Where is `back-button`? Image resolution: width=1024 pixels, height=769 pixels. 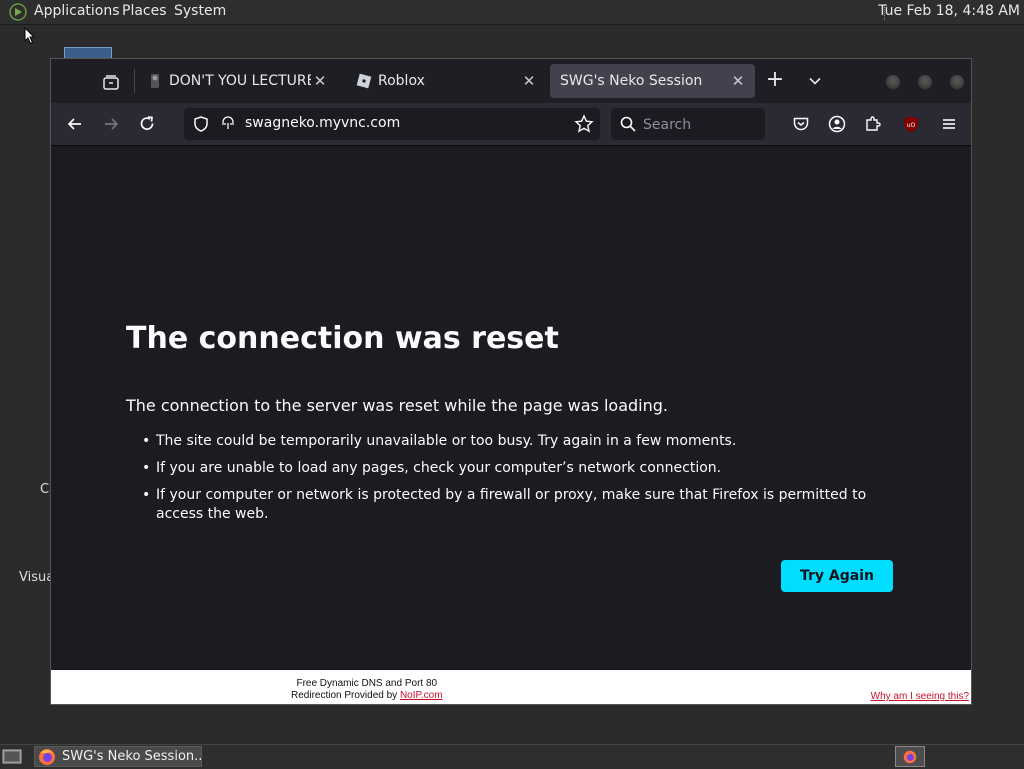 back-button is located at coordinates (75, 124).